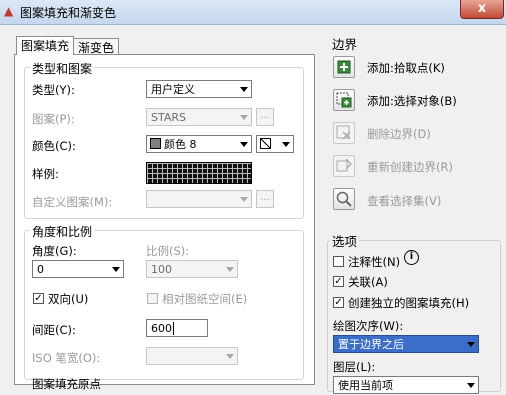 The height and width of the screenshot is (395, 506). What do you see at coordinates (66, 384) in the screenshot?
I see `hatch-origin-label: 图案填充原点` at bounding box center [66, 384].